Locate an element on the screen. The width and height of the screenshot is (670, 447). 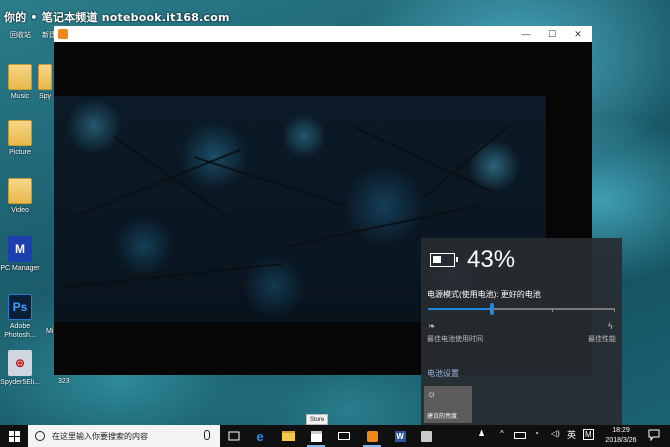
start-button is located at coordinates (14, 436).